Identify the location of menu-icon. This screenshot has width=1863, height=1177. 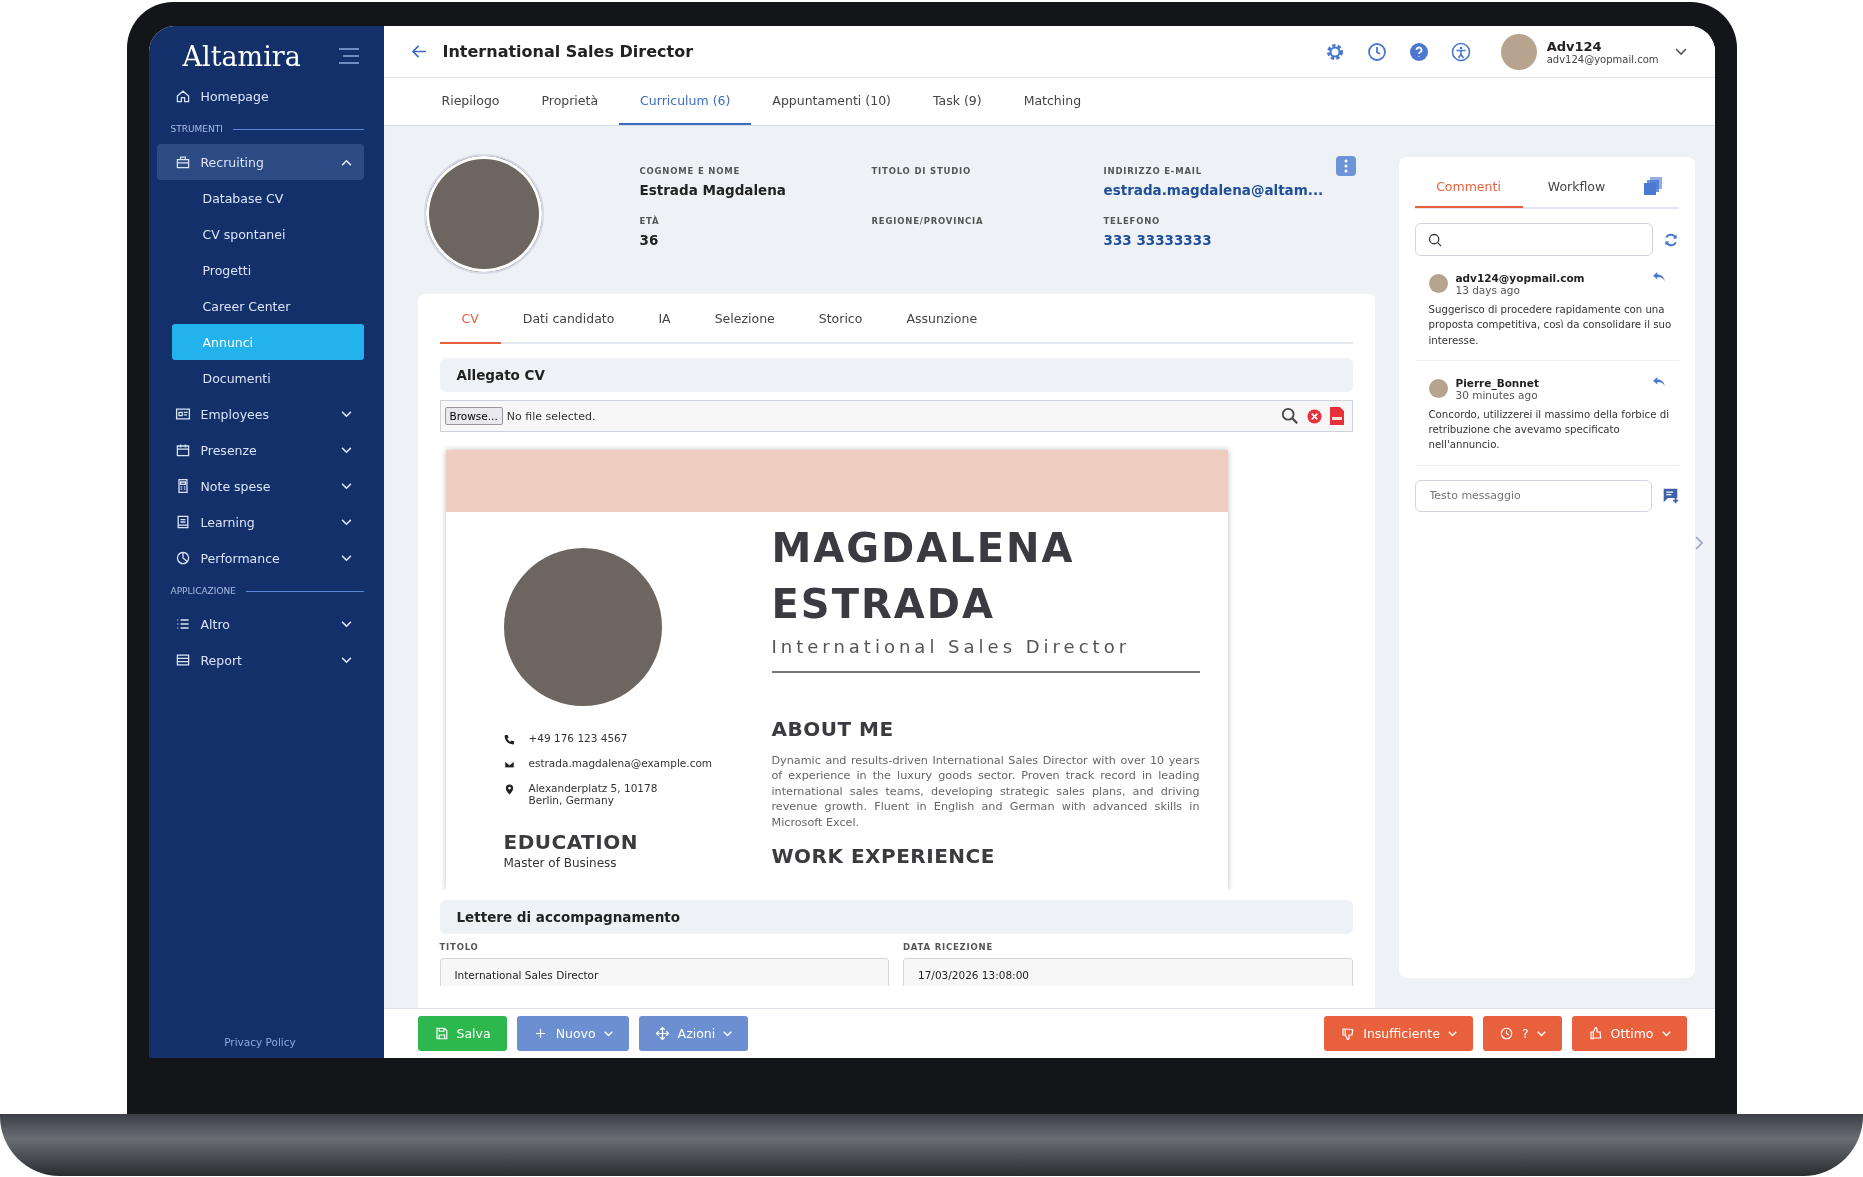
(348, 56).